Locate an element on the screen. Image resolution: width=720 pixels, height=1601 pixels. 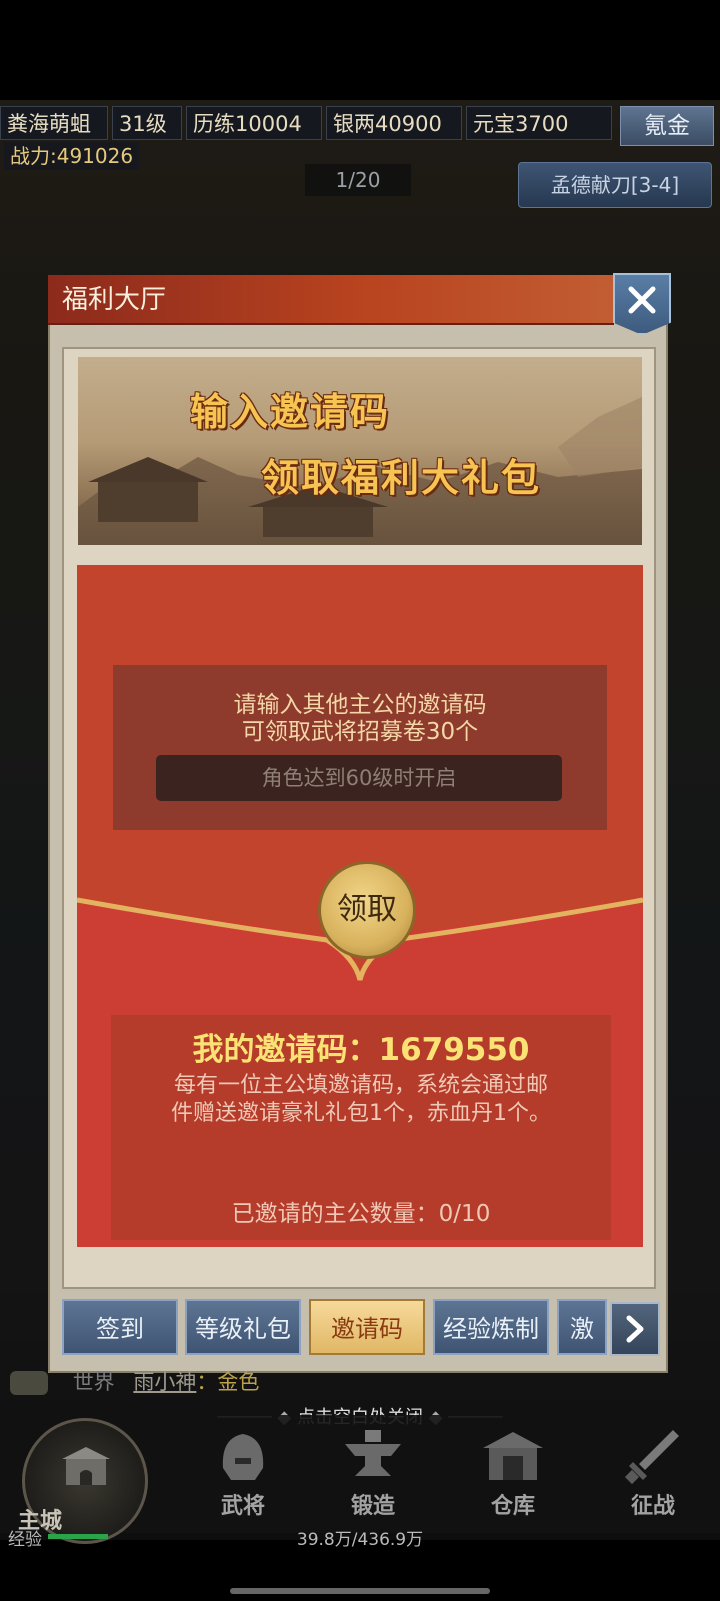
nav-generals: 武将 is located at coordinates (243, 1474).